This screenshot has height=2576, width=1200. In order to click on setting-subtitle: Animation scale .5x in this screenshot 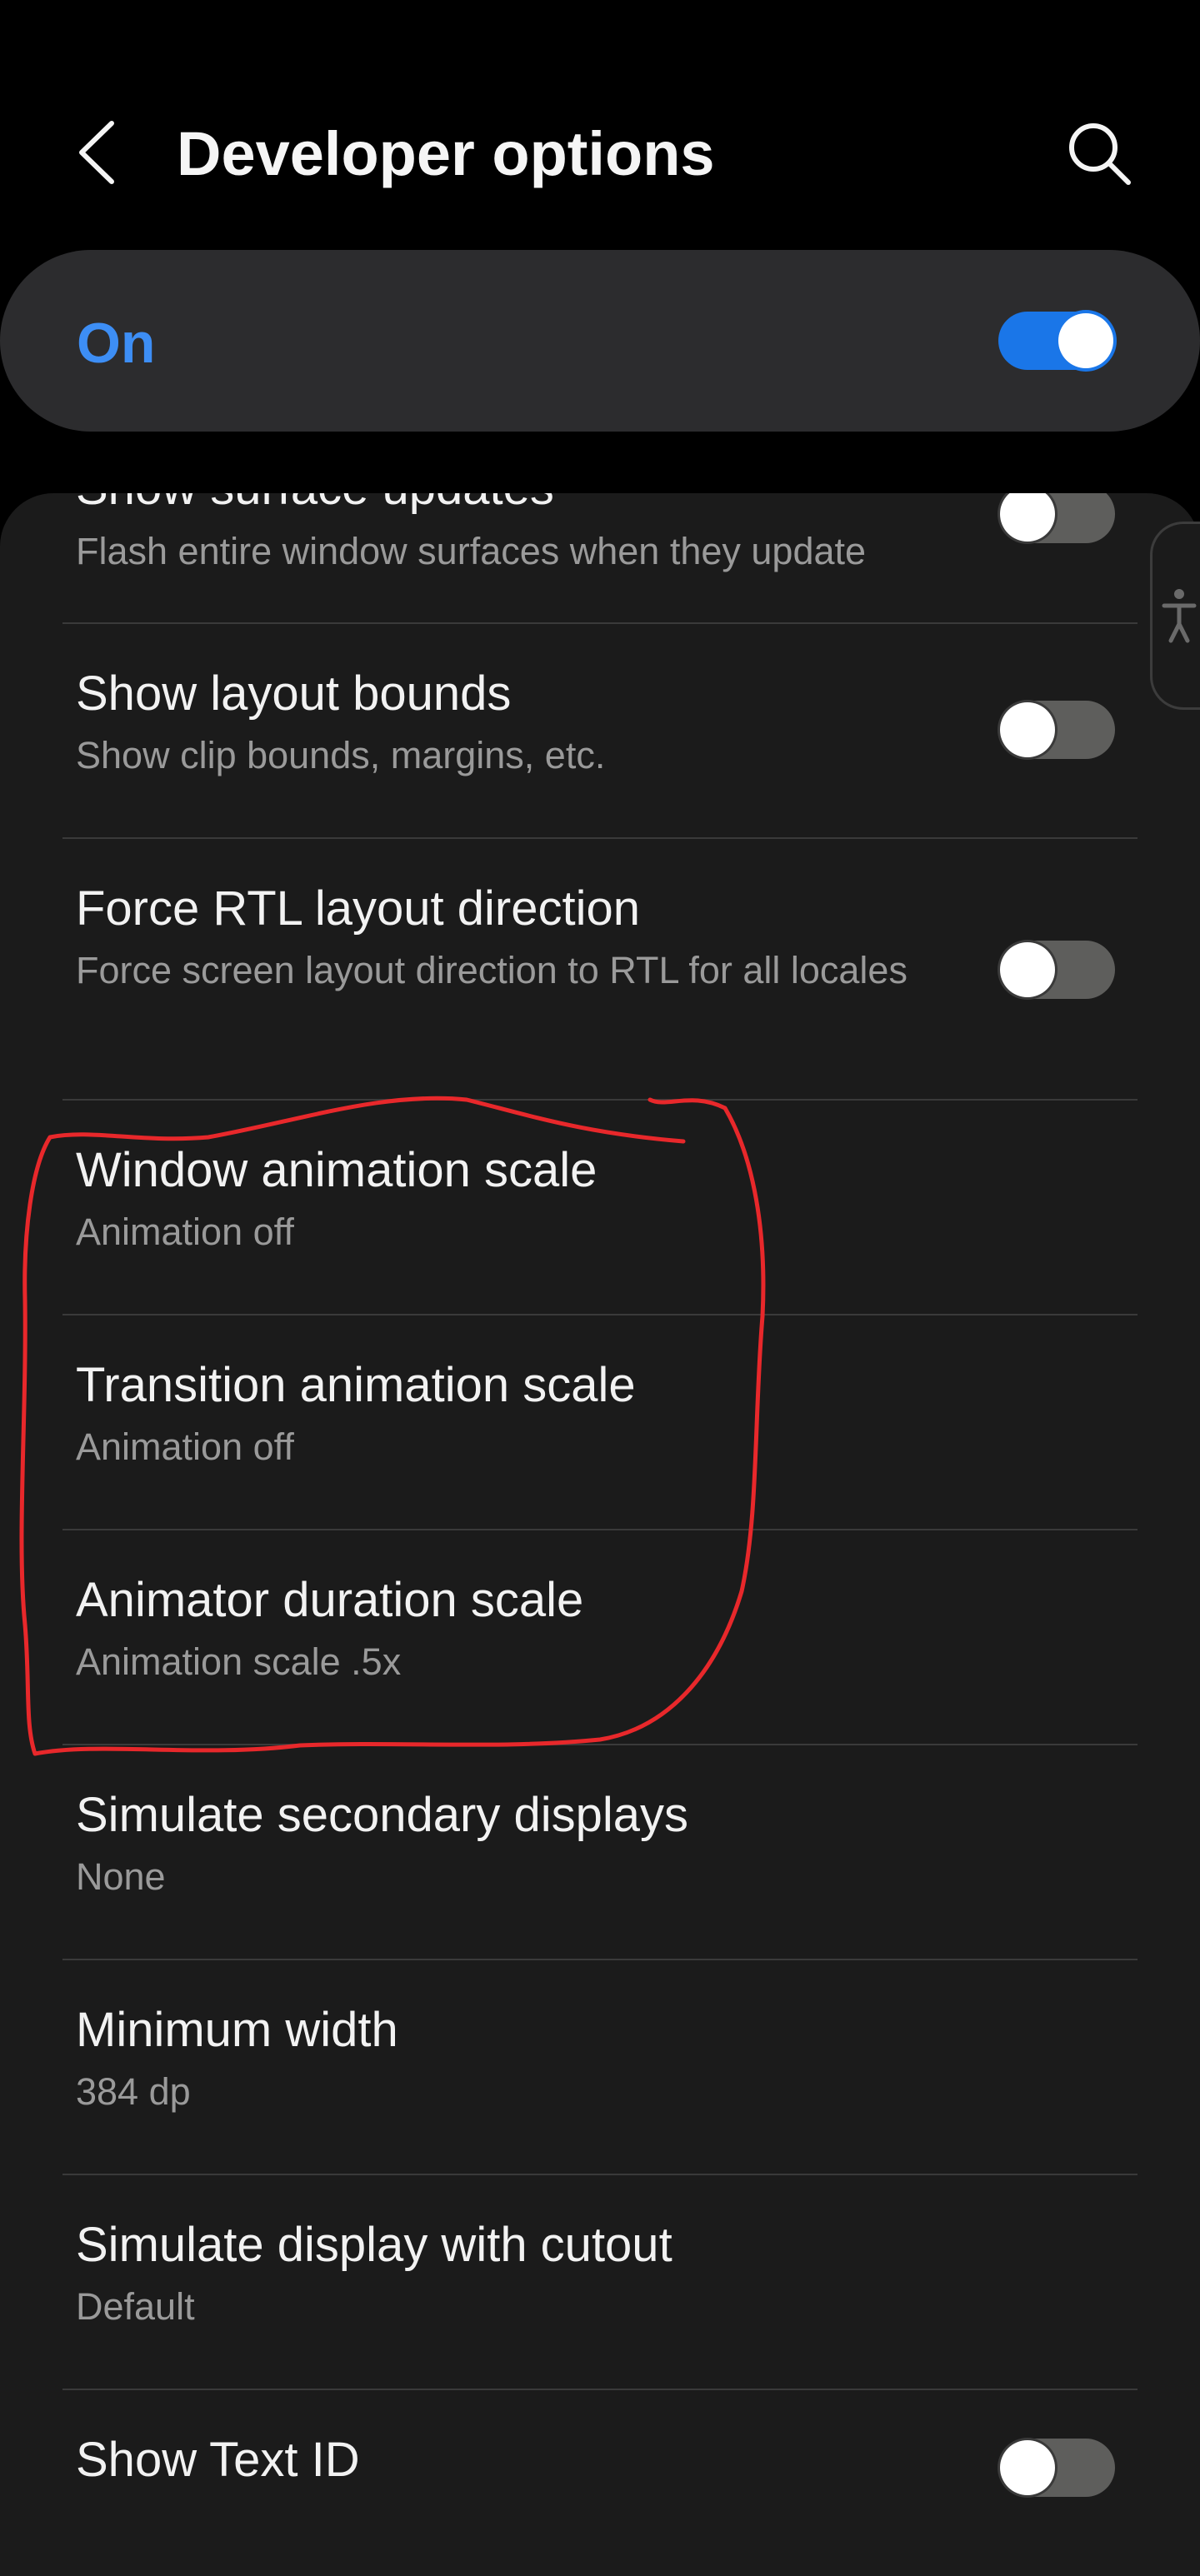, I will do `click(239, 1661)`.